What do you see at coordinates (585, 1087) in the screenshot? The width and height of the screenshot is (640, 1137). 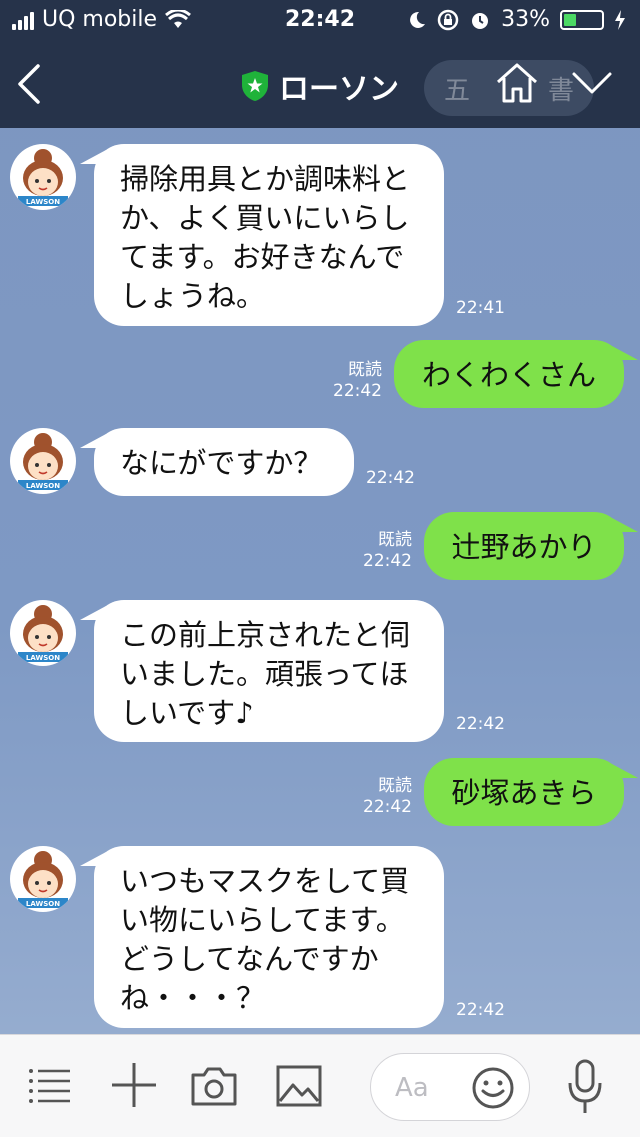 I see `microphone-icon` at bounding box center [585, 1087].